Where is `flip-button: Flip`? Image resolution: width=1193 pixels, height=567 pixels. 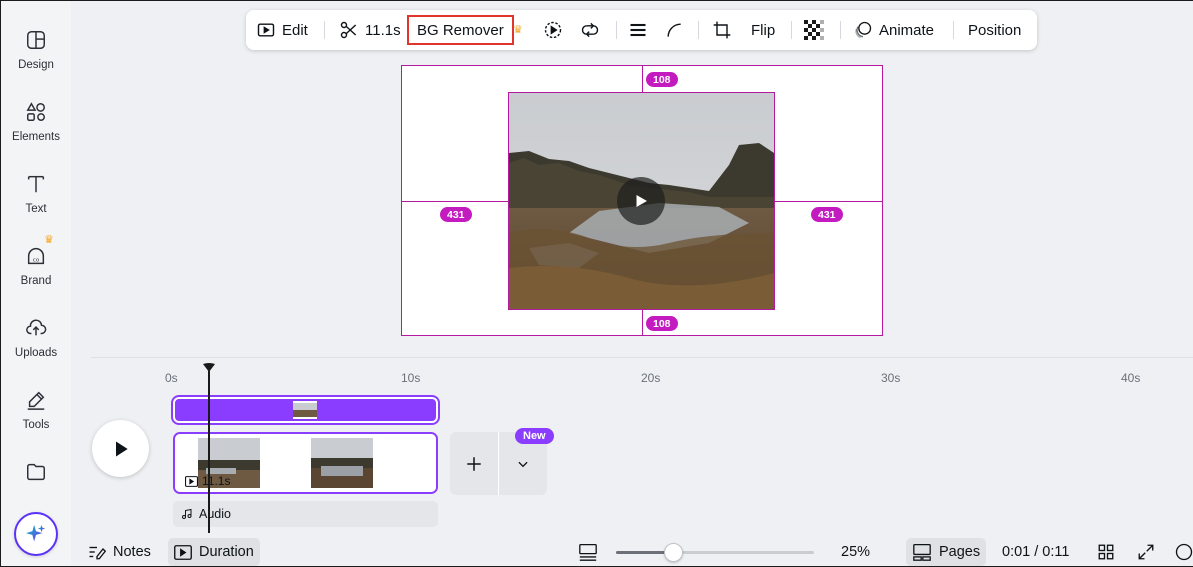
flip-button: Flip is located at coordinates (763, 30).